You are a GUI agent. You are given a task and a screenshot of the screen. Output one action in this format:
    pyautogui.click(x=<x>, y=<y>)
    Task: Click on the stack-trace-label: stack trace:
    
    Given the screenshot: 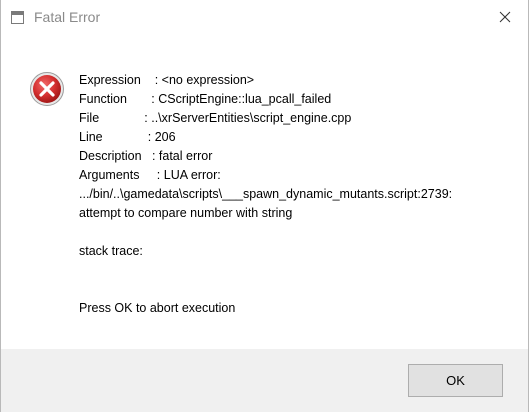 What is the action you would take?
    pyautogui.click(x=111, y=251)
    